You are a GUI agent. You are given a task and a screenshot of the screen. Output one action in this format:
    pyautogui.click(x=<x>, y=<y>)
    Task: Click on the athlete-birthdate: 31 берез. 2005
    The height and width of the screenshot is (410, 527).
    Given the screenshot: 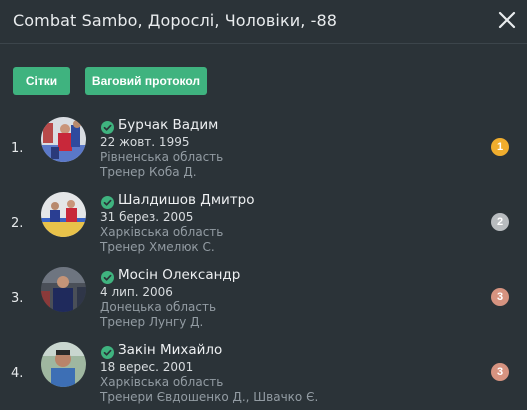 What is the action you would take?
    pyautogui.click(x=147, y=217)
    